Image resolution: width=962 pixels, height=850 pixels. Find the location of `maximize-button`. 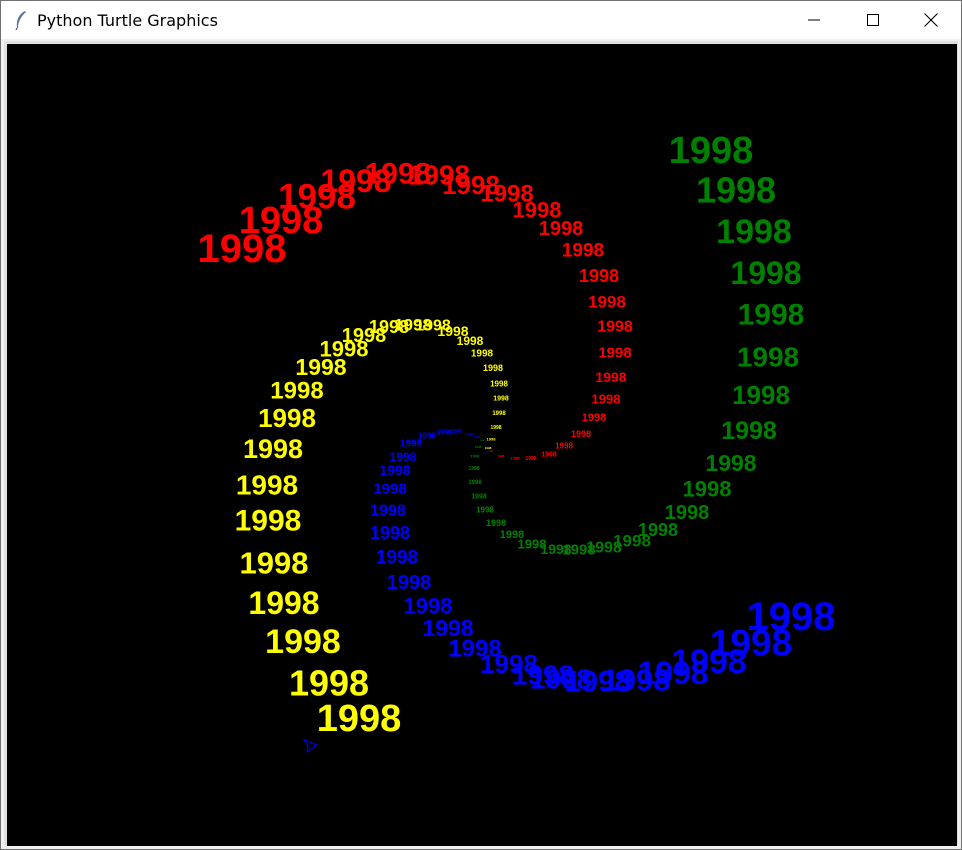

maximize-button is located at coordinates (873, 20).